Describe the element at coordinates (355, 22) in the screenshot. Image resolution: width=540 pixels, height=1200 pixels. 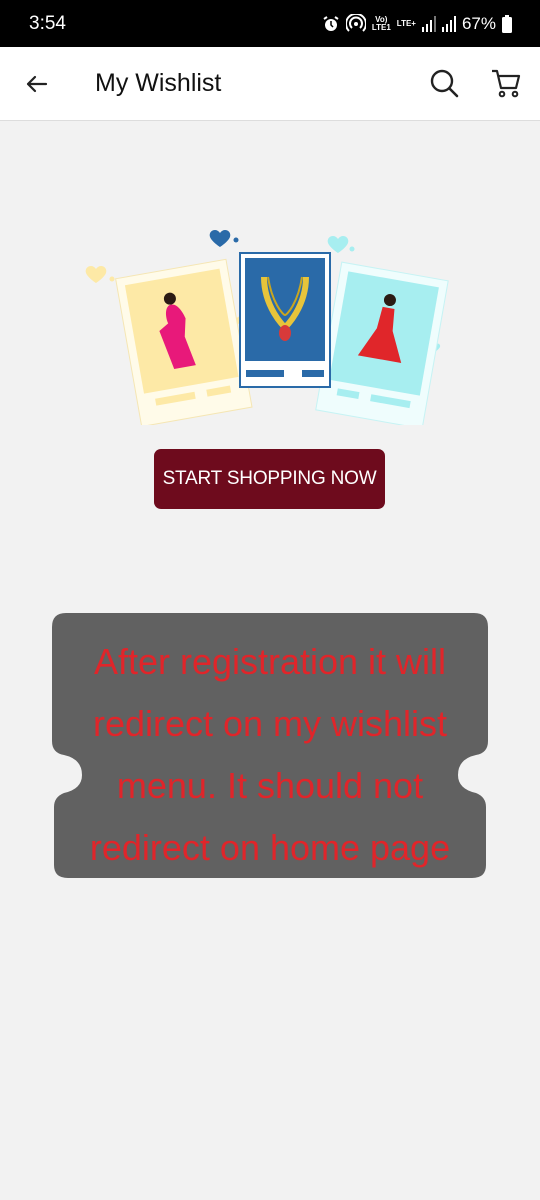
I see `hotspot-icon` at that location.